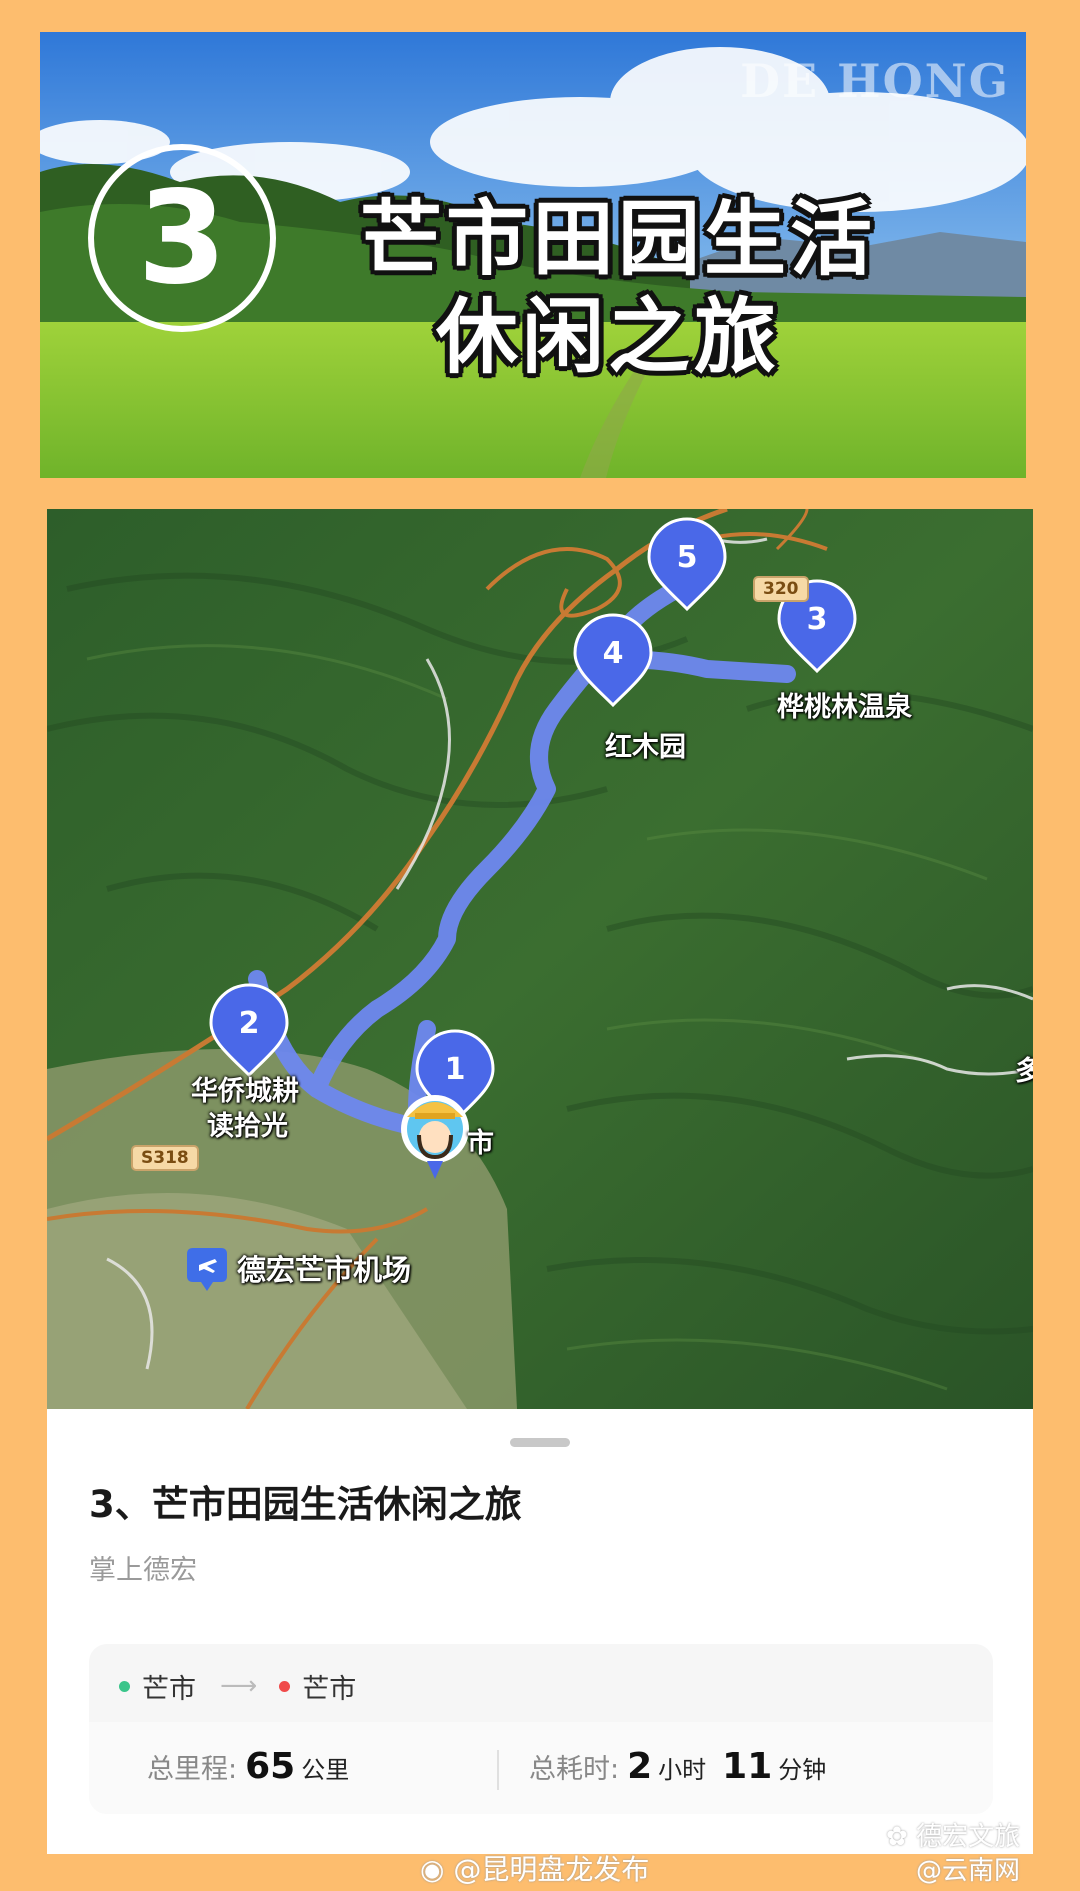 The image size is (1080, 1891). Describe the element at coordinates (875, 81) in the screenshot. I see `banner-watermark: DE HONG` at that location.